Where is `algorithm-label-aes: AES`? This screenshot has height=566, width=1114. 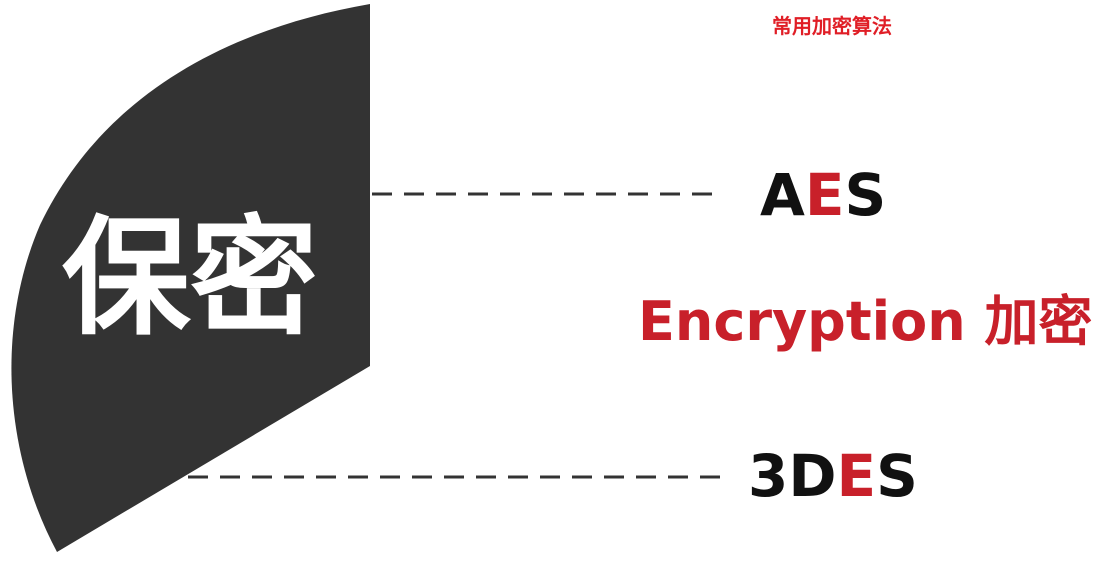 algorithm-label-aes: AES is located at coordinates (823, 195).